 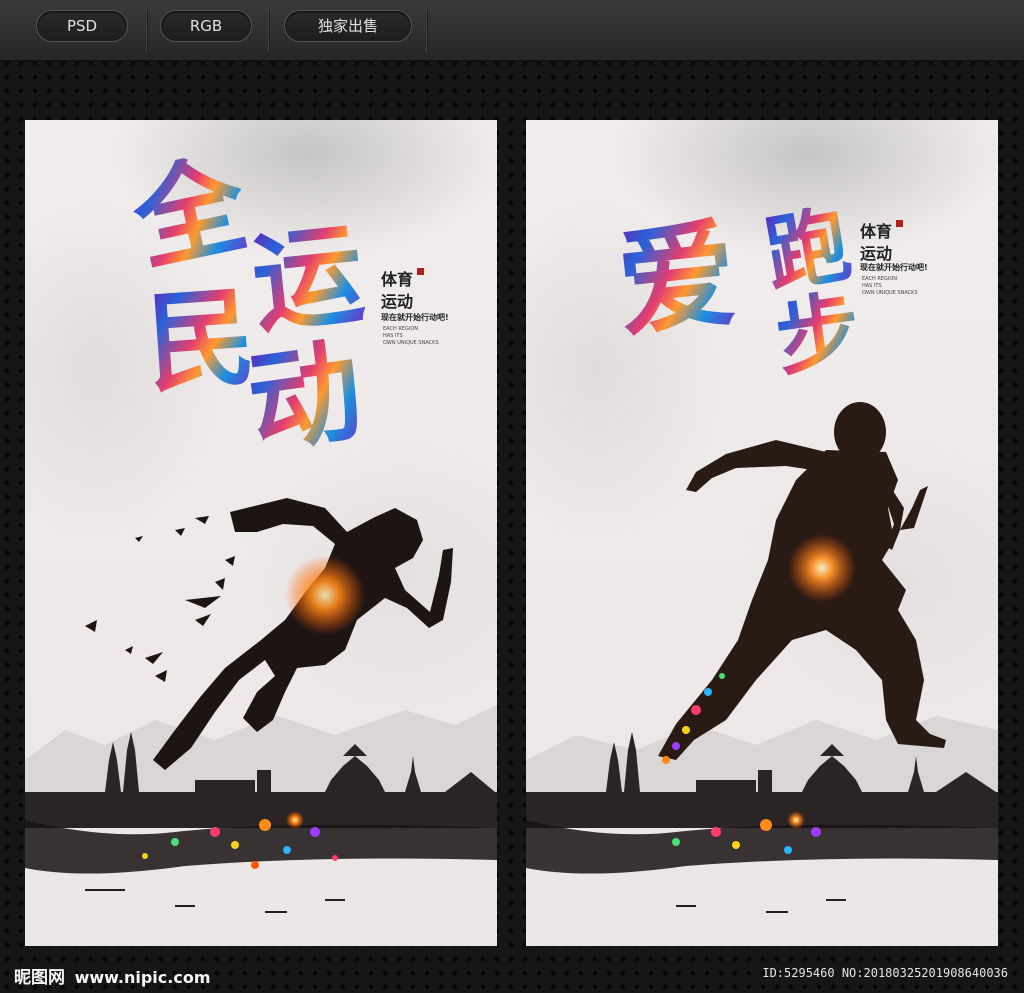 I want to click on tag-psd: PSD, so click(x=82, y=26).